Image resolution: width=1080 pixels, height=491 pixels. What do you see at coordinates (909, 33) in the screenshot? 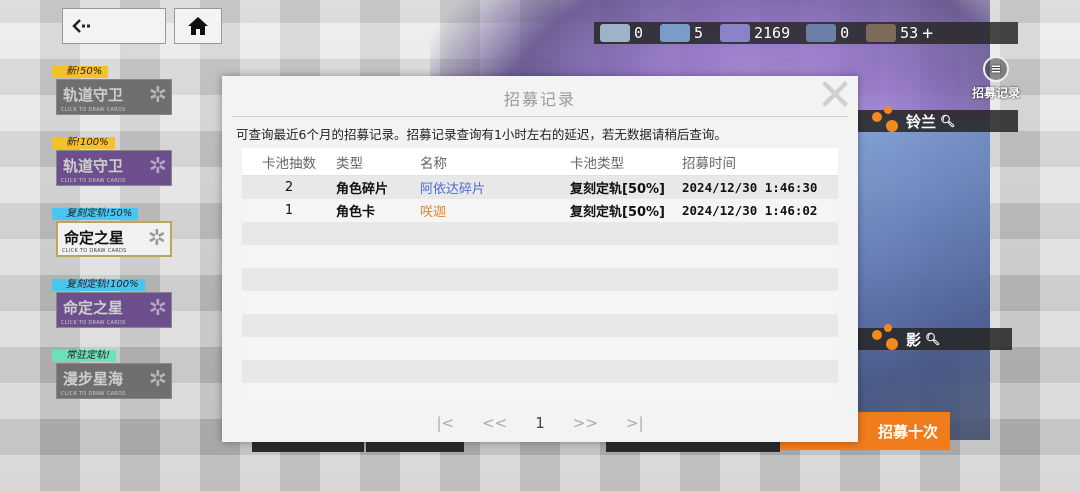
I see `resource-value: 53` at bounding box center [909, 33].